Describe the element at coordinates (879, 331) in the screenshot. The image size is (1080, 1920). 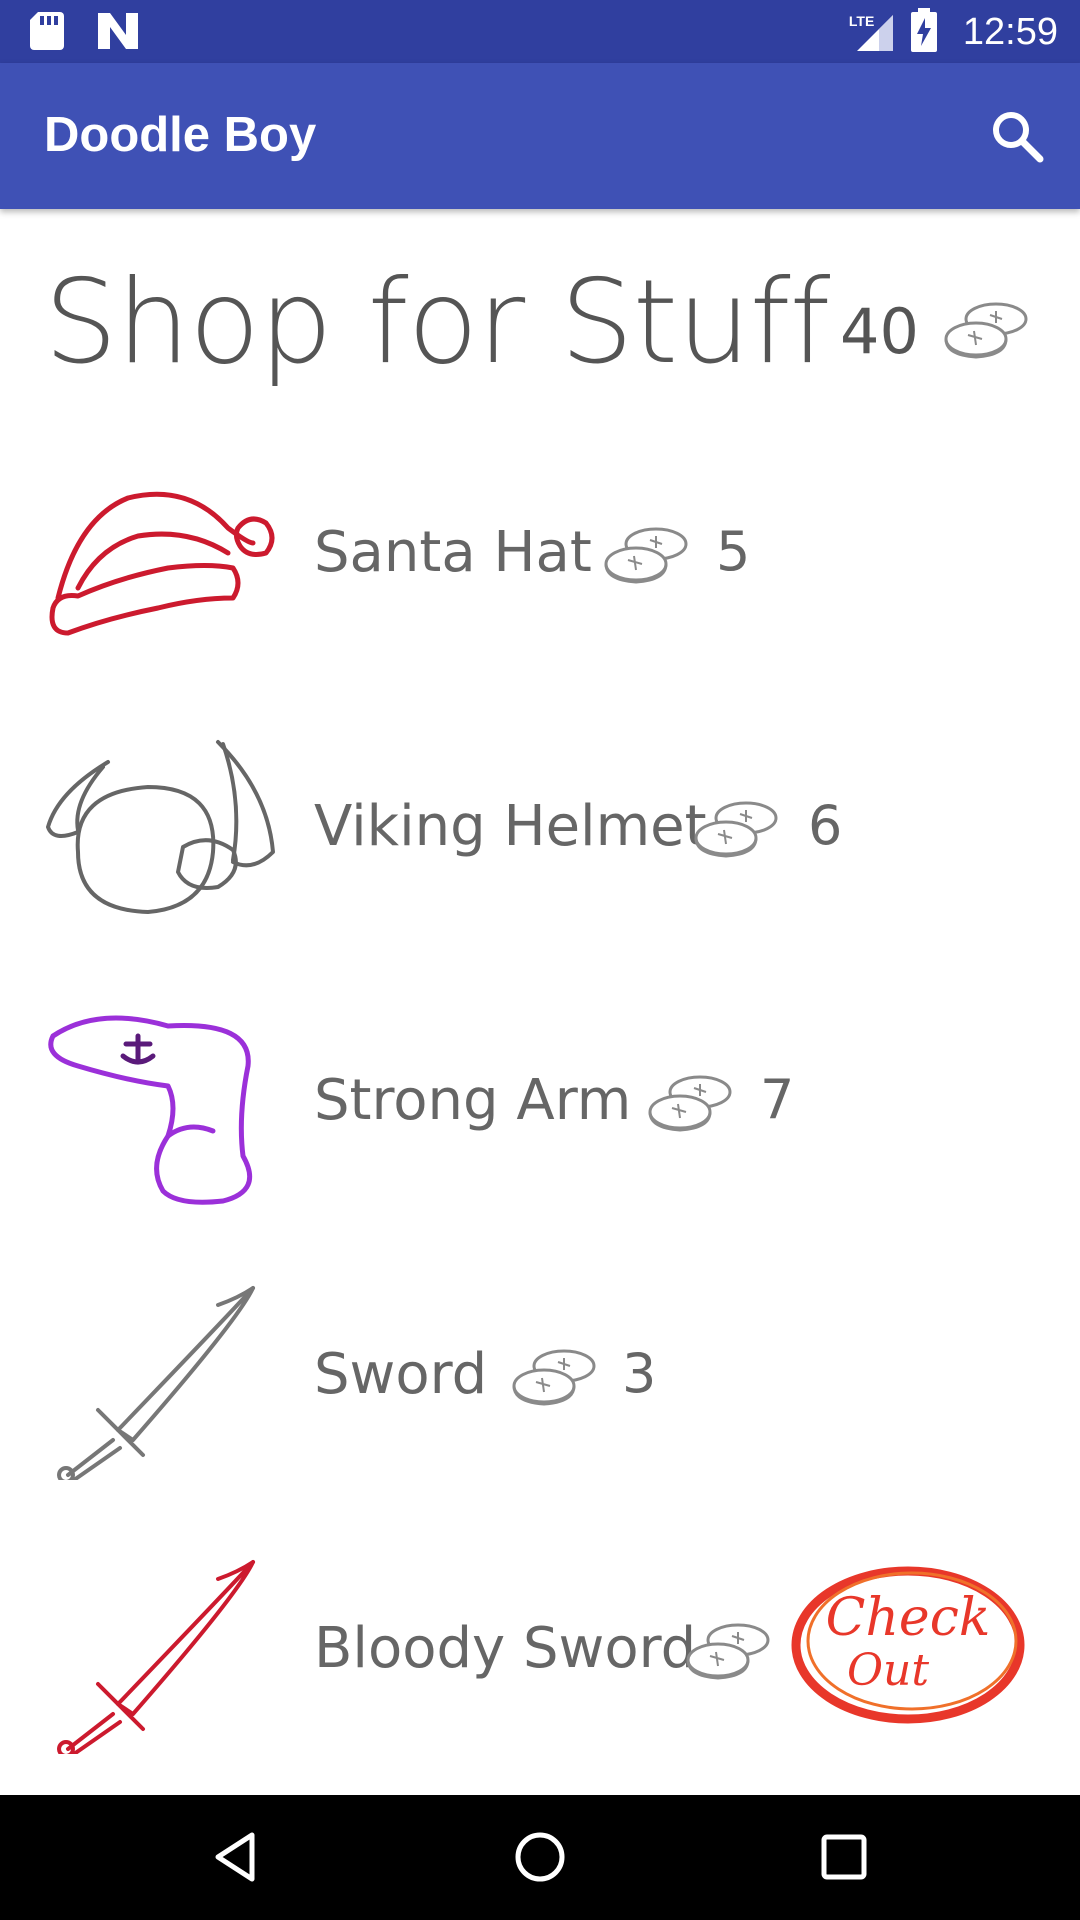
I see `coin-balance: 40` at that location.